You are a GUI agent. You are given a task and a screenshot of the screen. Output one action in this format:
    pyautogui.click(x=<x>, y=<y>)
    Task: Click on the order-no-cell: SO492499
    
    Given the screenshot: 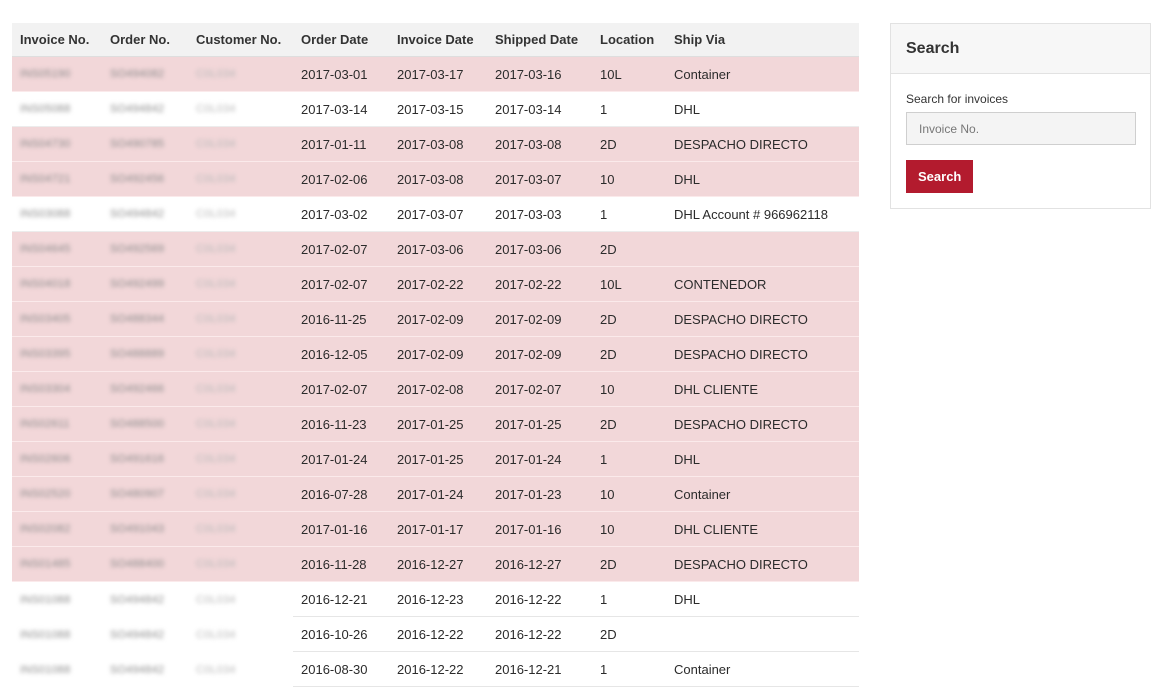 What is the action you would take?
    pyautogui.click(x=137, y=284)
    